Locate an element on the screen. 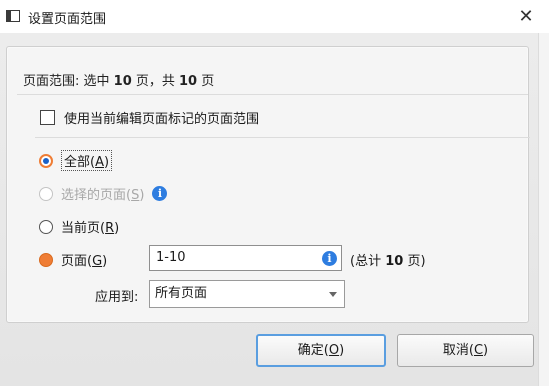 The image size is (549, 386). radio-pages-label: 页面(G) is located at coordinates (84, 261).